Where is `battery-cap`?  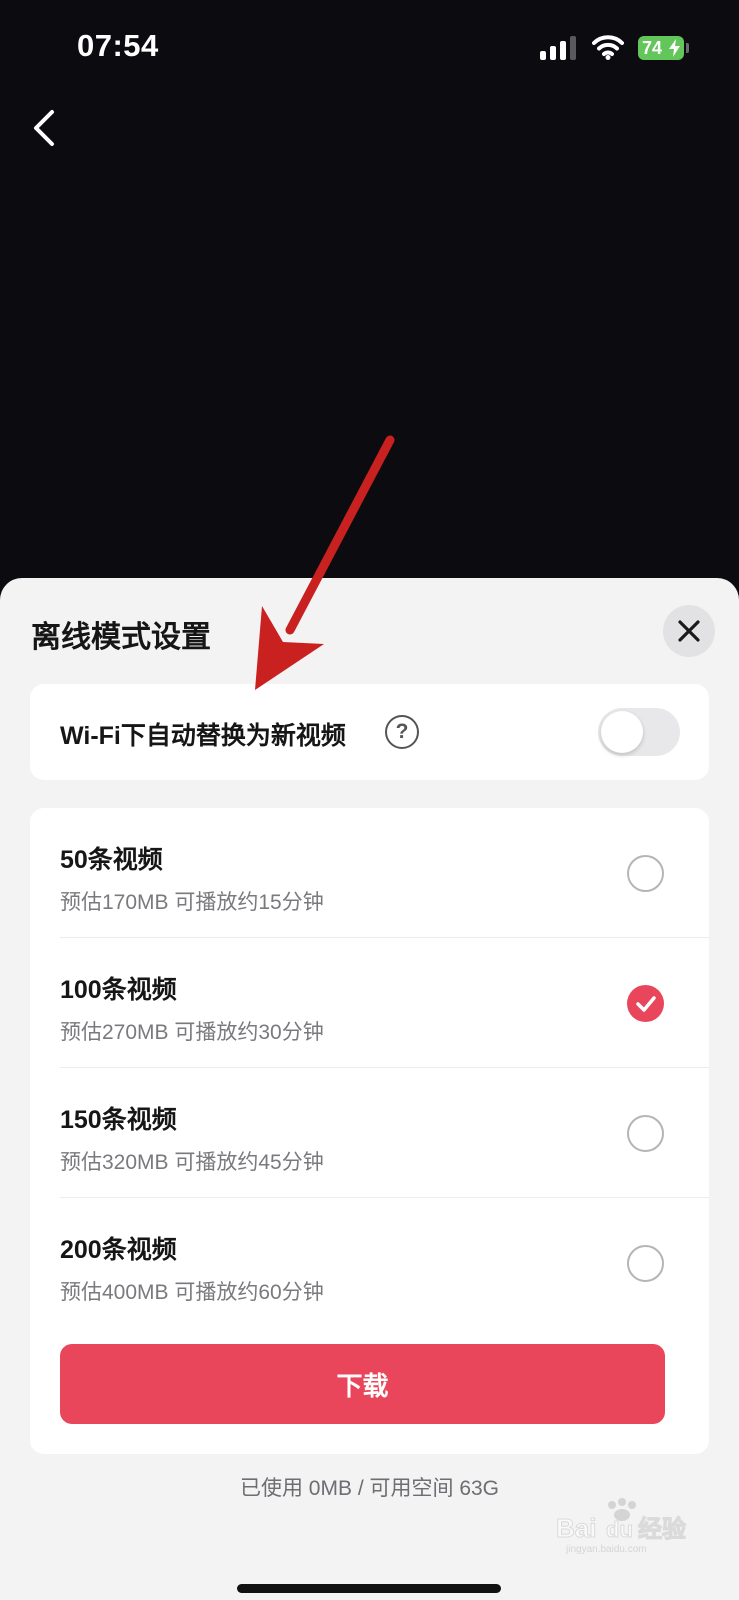
battery-cap is located at coordinates (687, 48).